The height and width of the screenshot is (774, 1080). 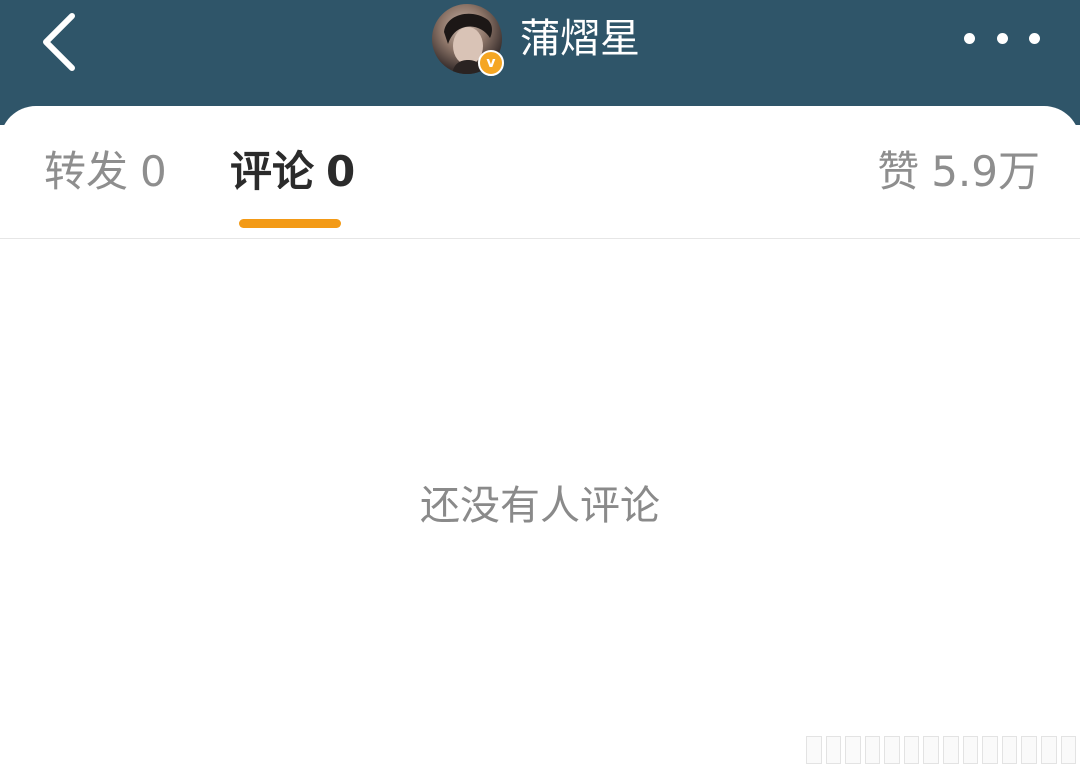 I want to click on empty-state-message: 还没有人评论, so click(x=540, y=506).